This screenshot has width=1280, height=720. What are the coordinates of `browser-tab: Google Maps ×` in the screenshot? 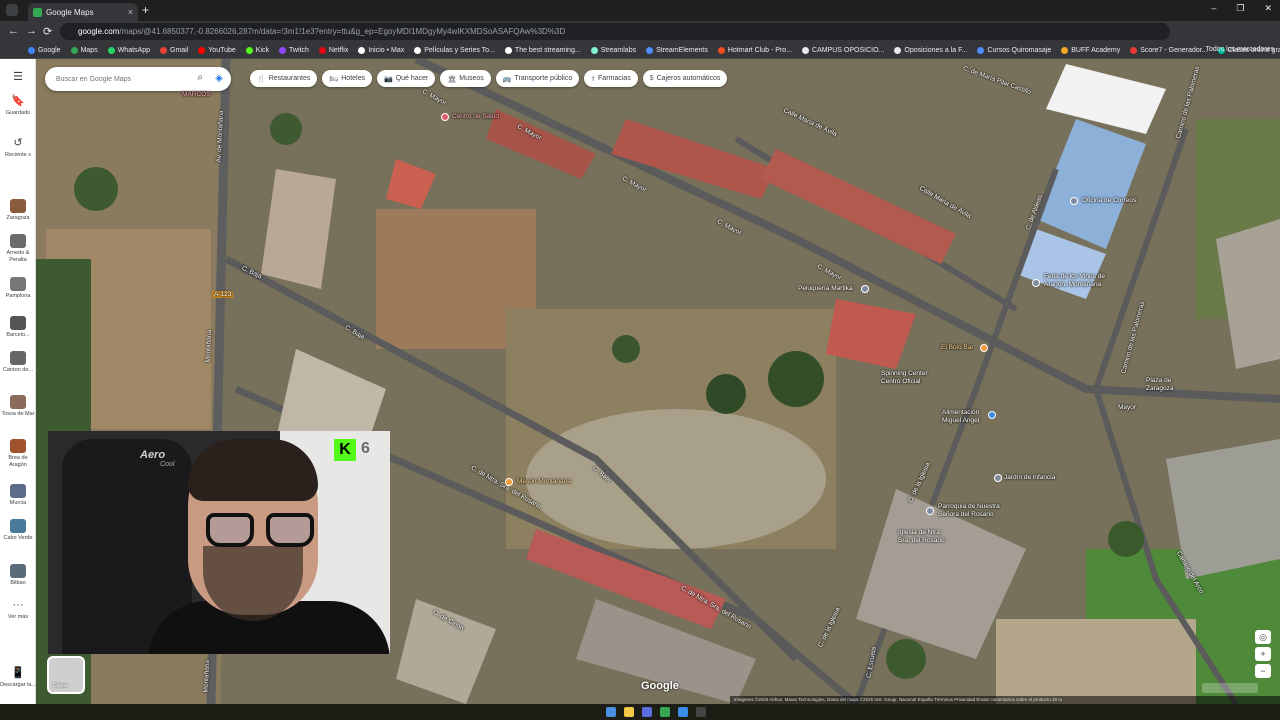 It's located at (83, 12).